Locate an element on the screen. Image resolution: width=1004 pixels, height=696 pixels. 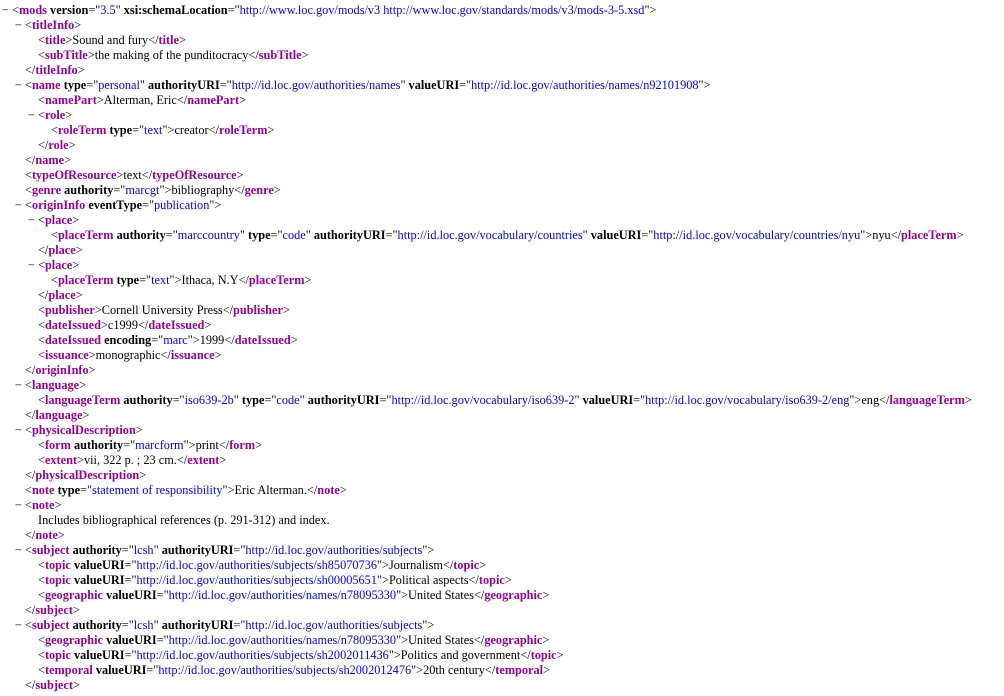
closing-tag-name: genre is located at coordinates (259, 190).